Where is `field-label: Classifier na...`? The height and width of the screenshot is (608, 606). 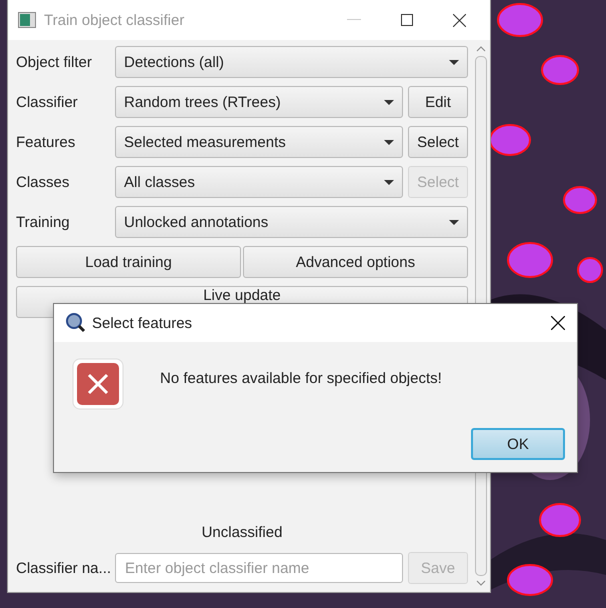
field-label: Classifier na... is located at coordinates (63, 568).